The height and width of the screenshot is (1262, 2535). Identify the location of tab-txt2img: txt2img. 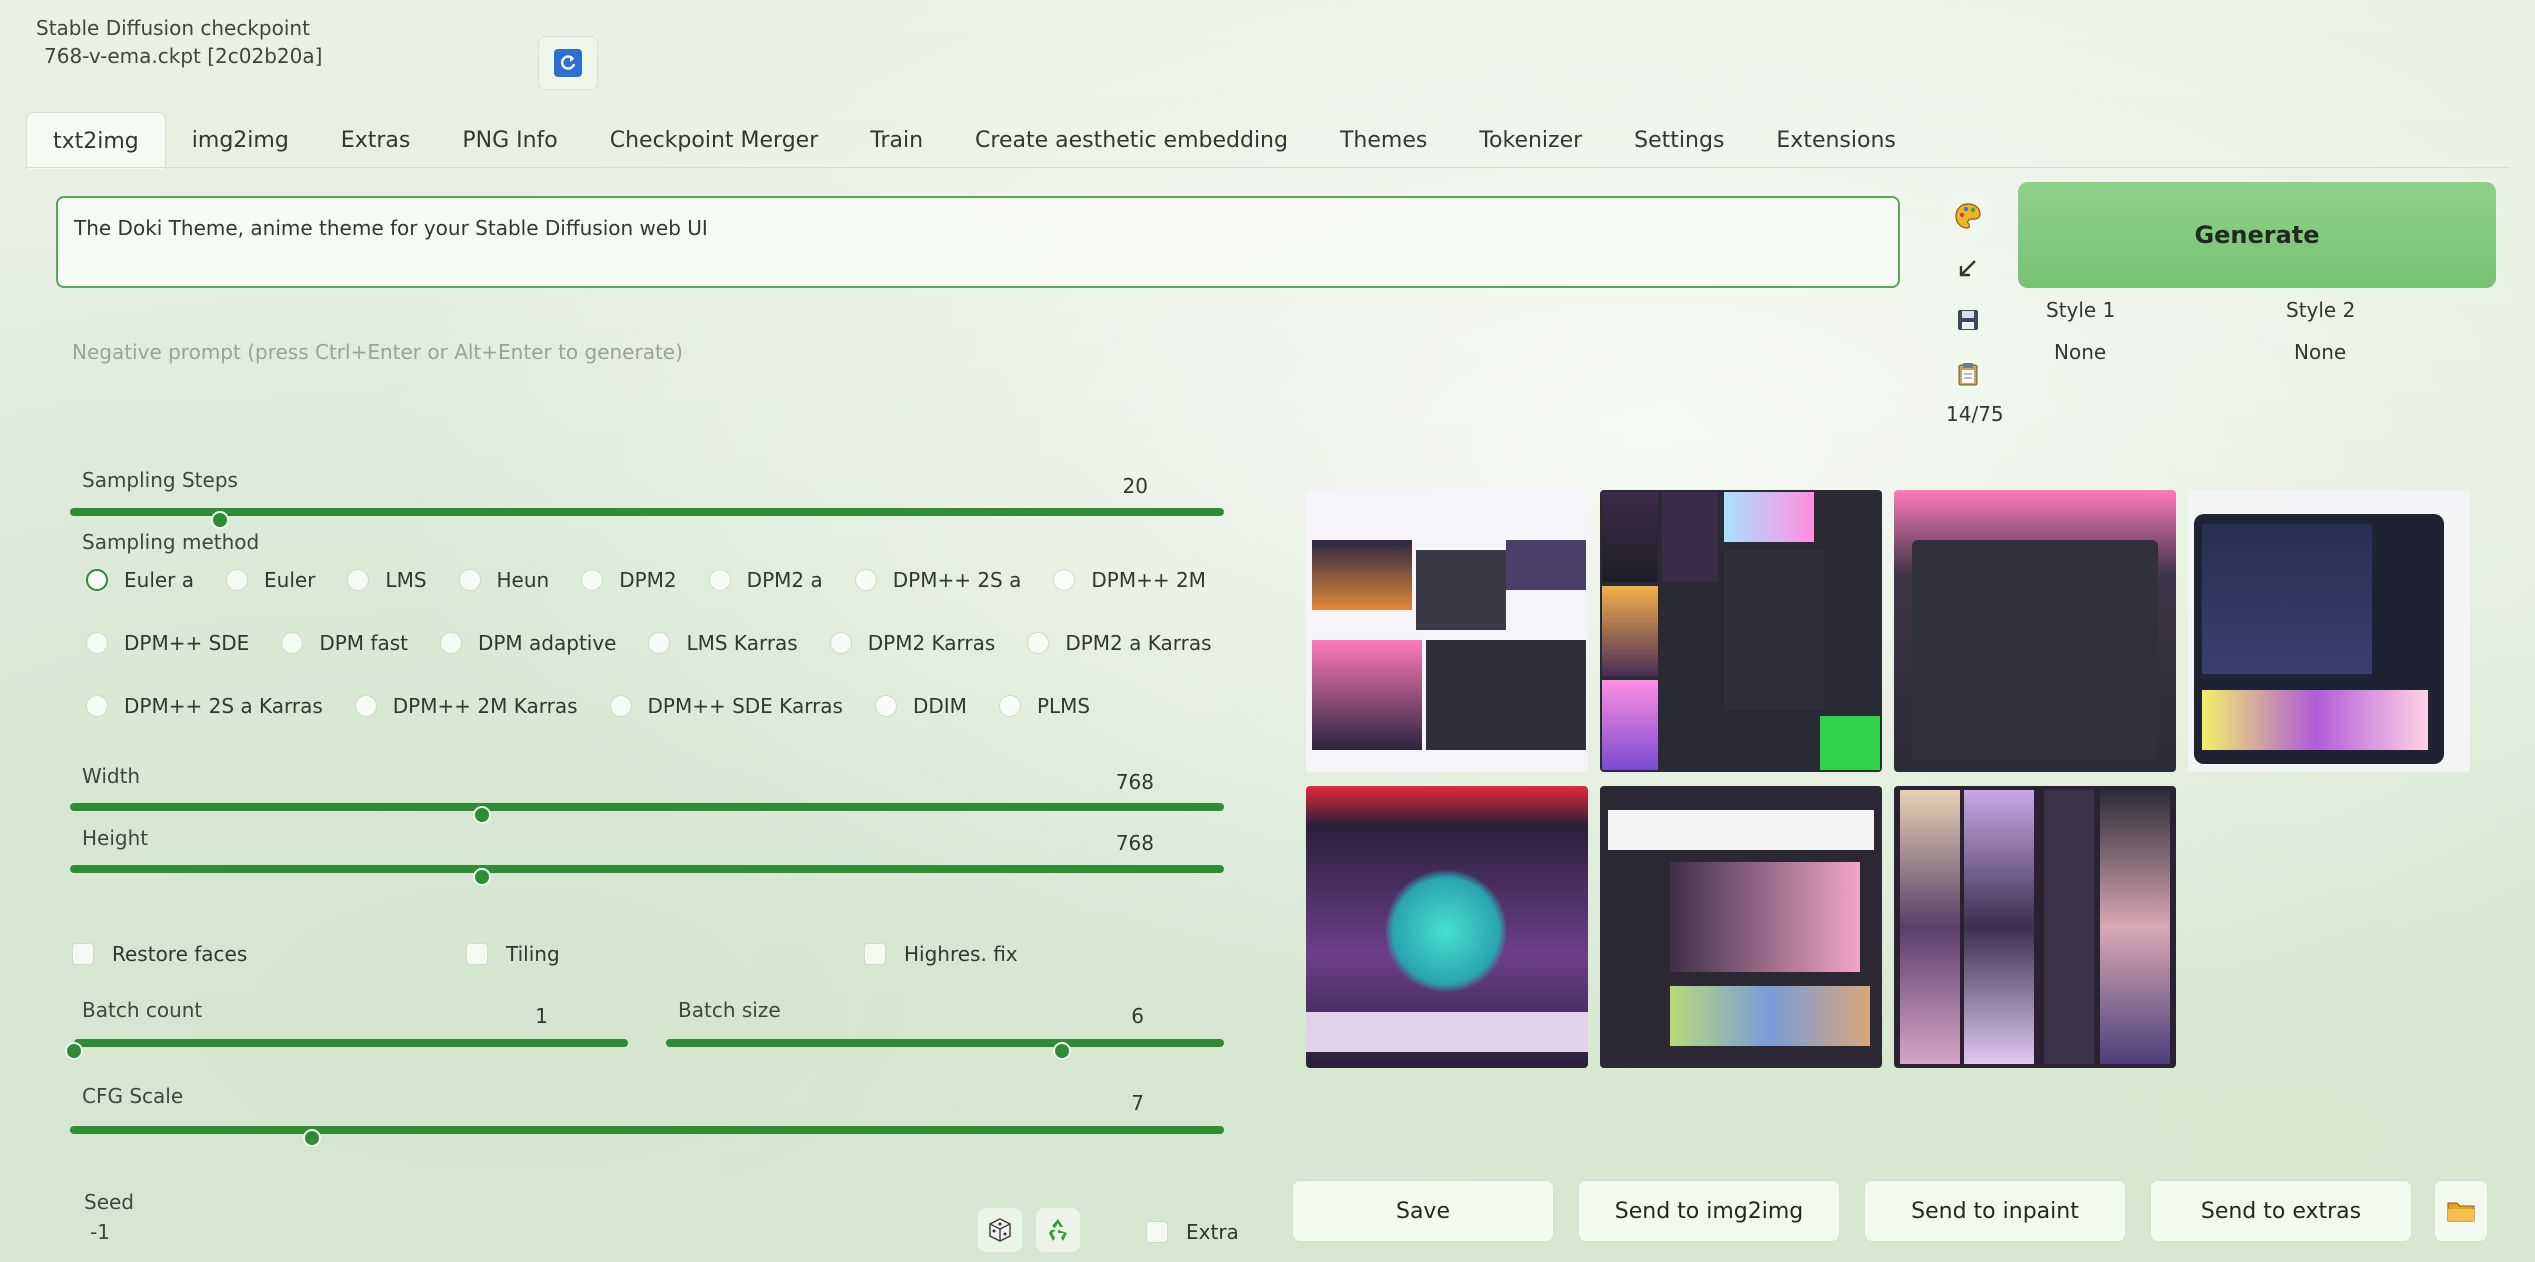
(96, 140).